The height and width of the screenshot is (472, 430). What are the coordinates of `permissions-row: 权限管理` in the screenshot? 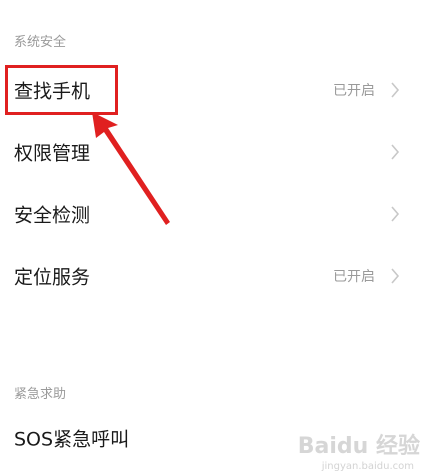 It's located at (215, 152).